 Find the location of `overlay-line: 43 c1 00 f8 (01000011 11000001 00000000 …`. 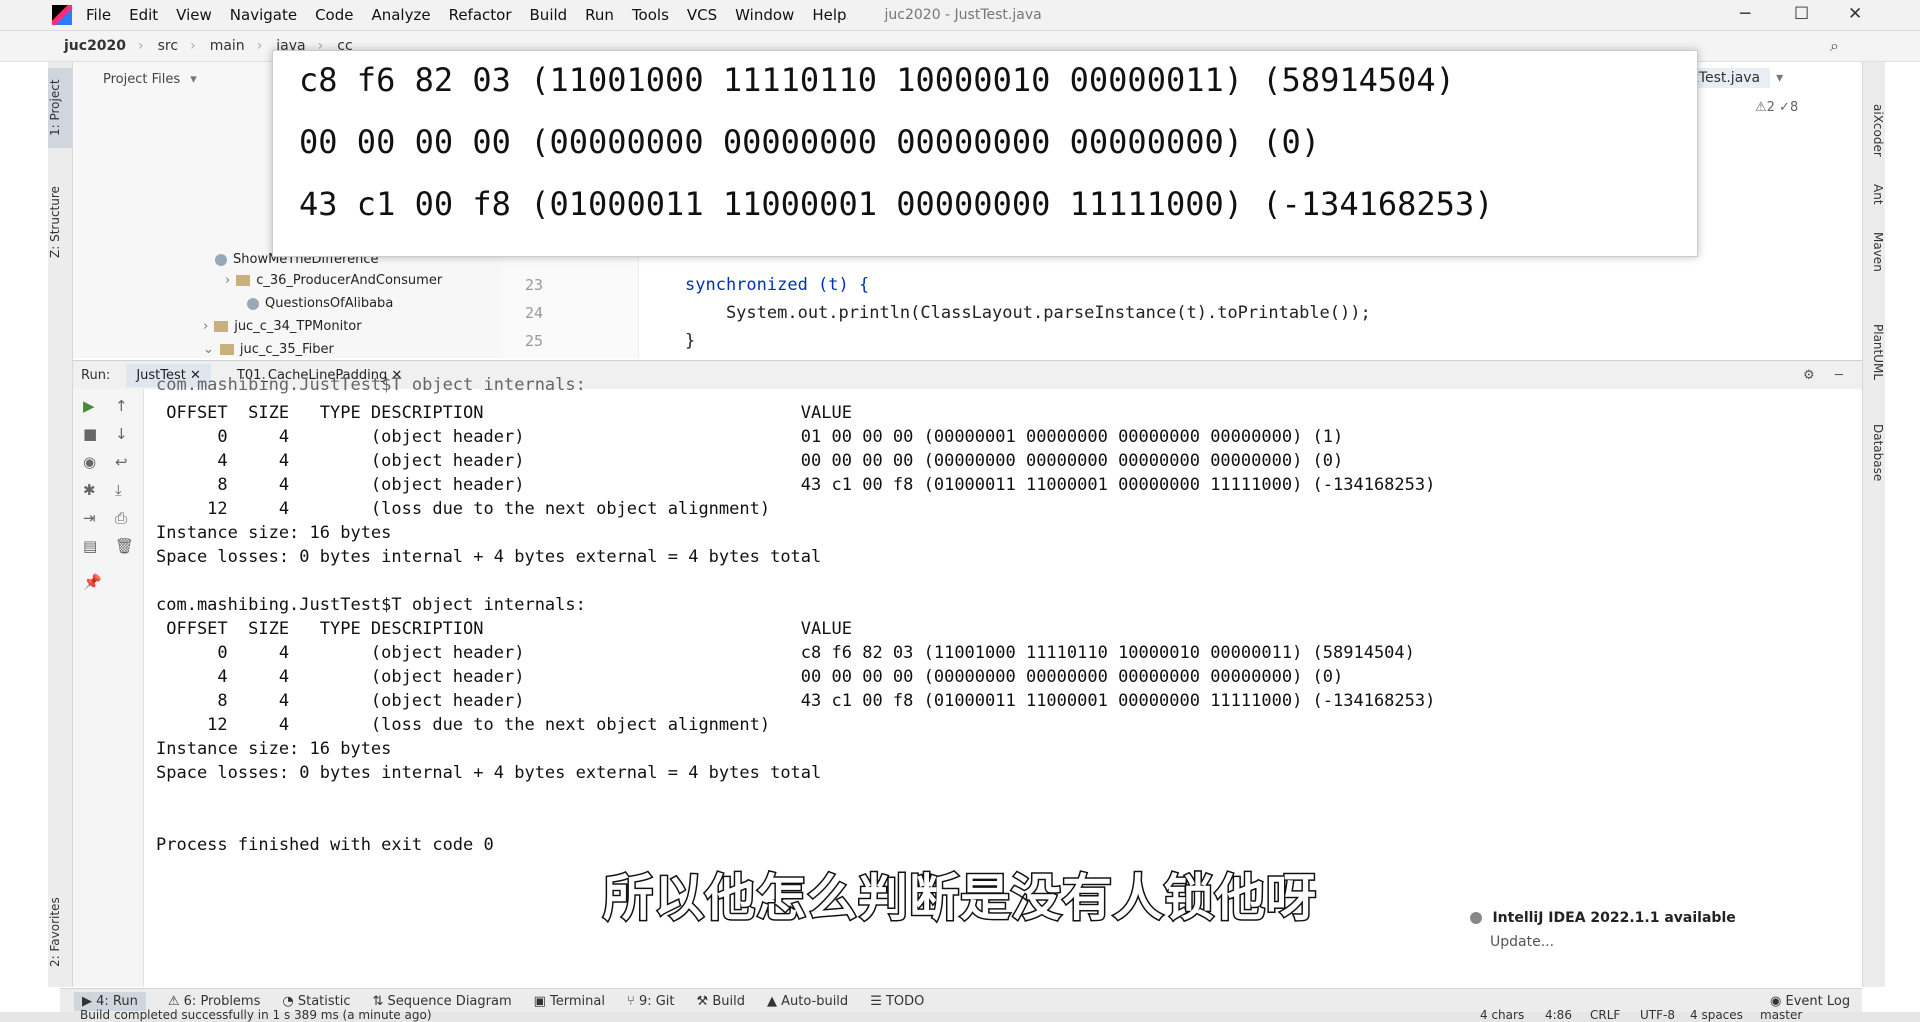

overlay-line: 43 c1 00 f8 (01000011 11000001 00000000 … is located at coordinates (896, 204).